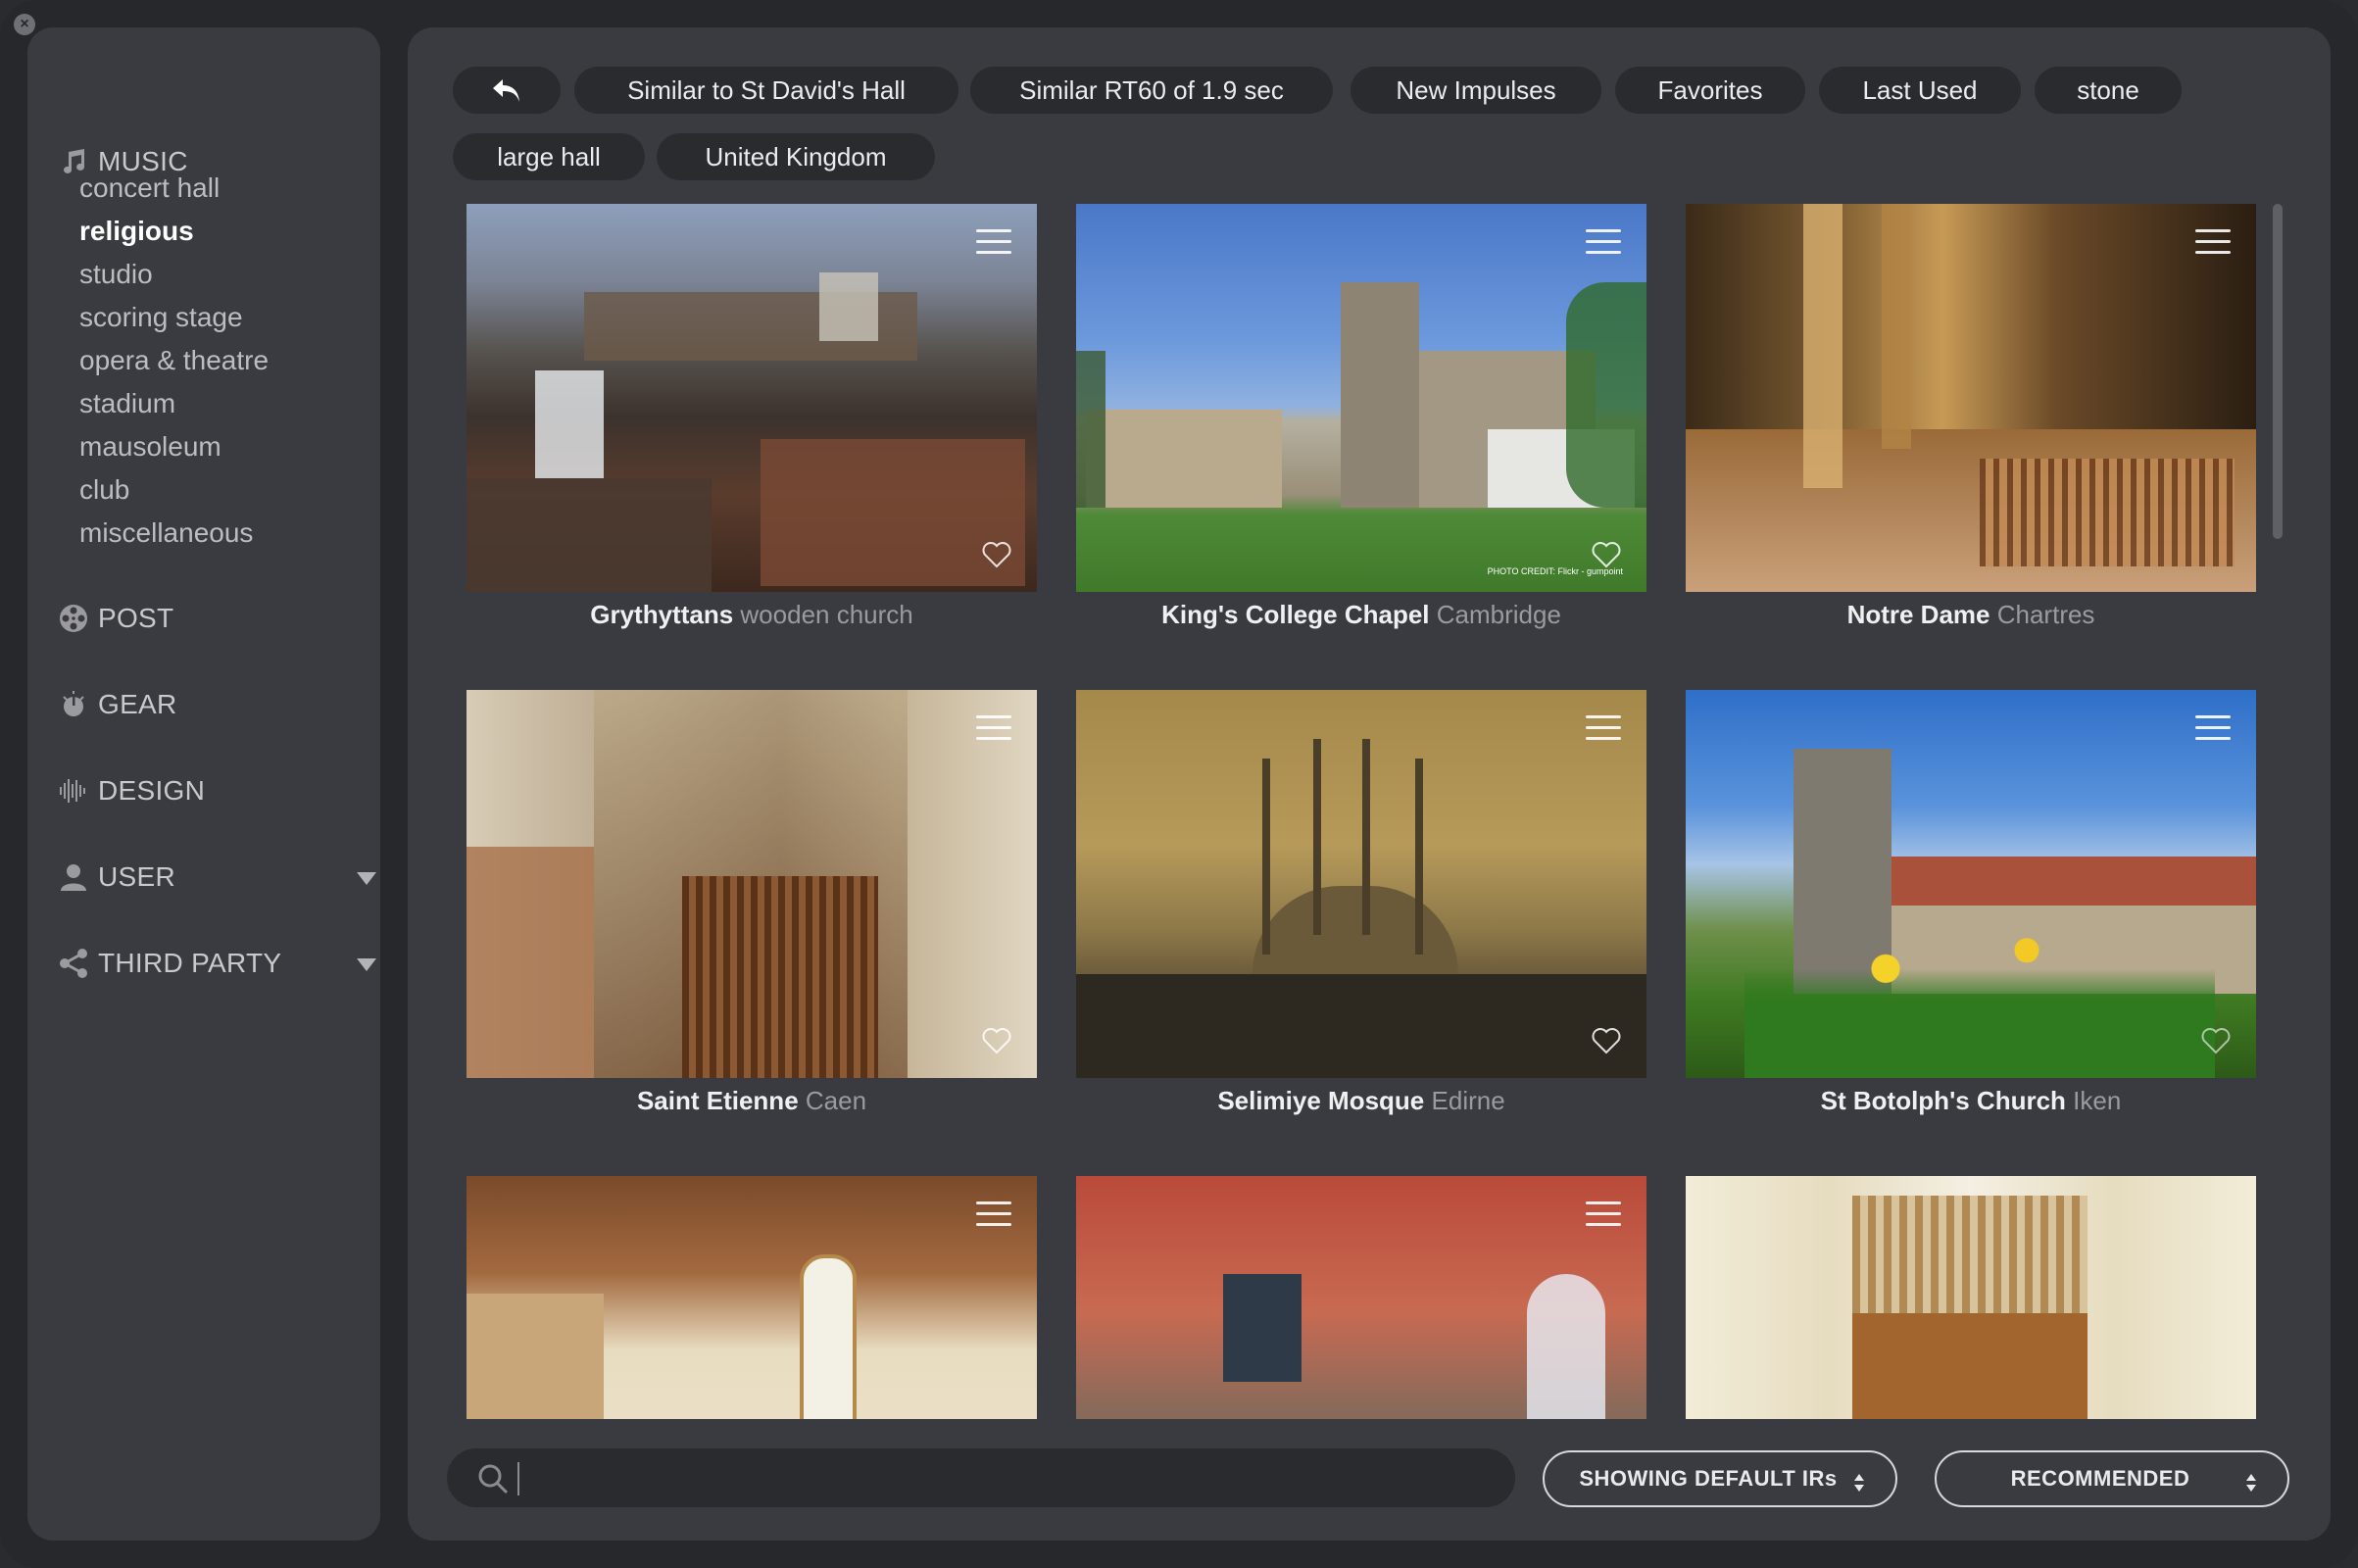  I want to click on sidebar-item-concert-hall: concert hall, so click(149, 188).